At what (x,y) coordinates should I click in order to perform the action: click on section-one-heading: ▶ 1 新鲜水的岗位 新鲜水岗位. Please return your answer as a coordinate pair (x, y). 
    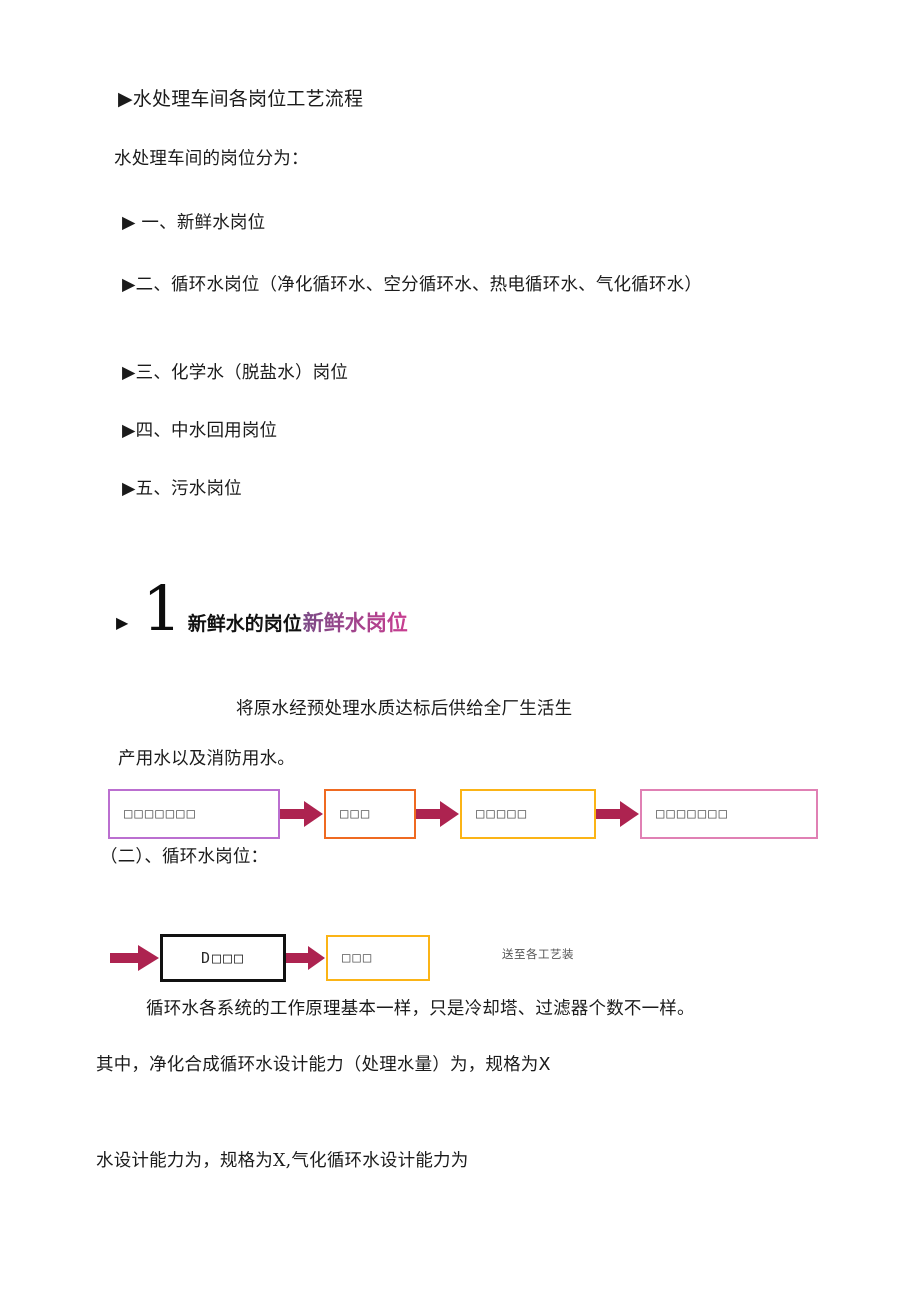
    Looking at the image, I should click on (262, 609).